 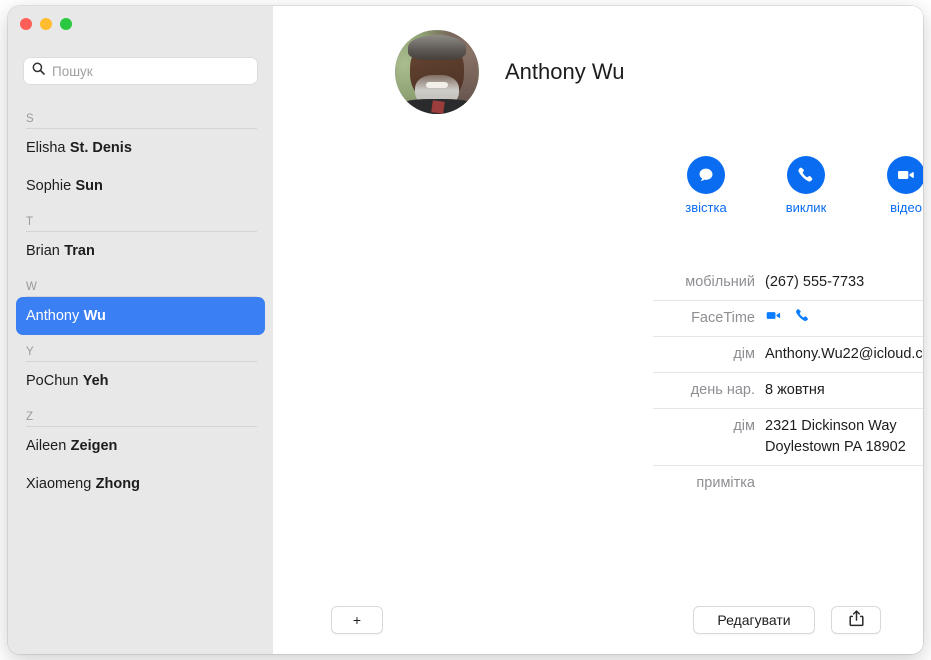 What do you see at coordinates (835, 447) in the screenshot?
I see `address-line-2: Doylestown PA 18902` at bounding box center [835, 447].